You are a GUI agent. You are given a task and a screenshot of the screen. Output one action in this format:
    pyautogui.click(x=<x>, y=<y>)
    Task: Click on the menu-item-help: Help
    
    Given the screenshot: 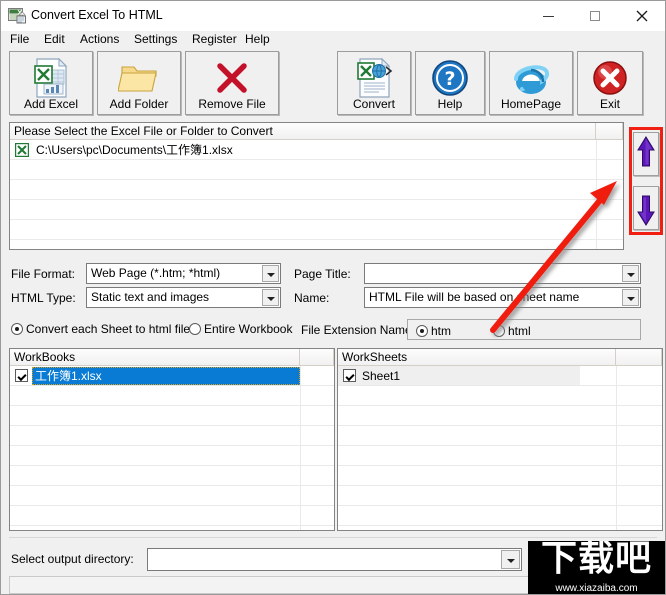 What is the action you would take?
    pyautogui.click(x=257, y=39)
    